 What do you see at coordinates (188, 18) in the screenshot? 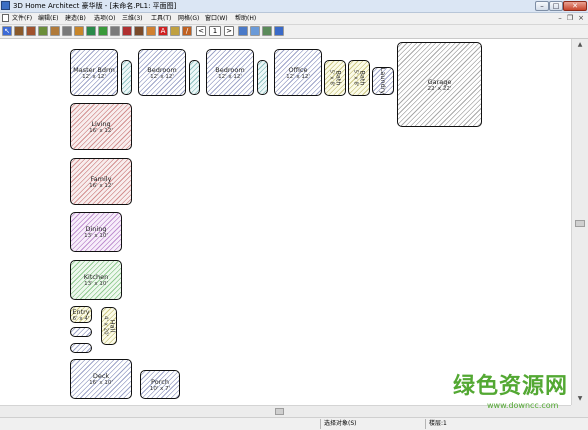
I see `menu-grid: 网格(G)` at bounding box center [188, 18].